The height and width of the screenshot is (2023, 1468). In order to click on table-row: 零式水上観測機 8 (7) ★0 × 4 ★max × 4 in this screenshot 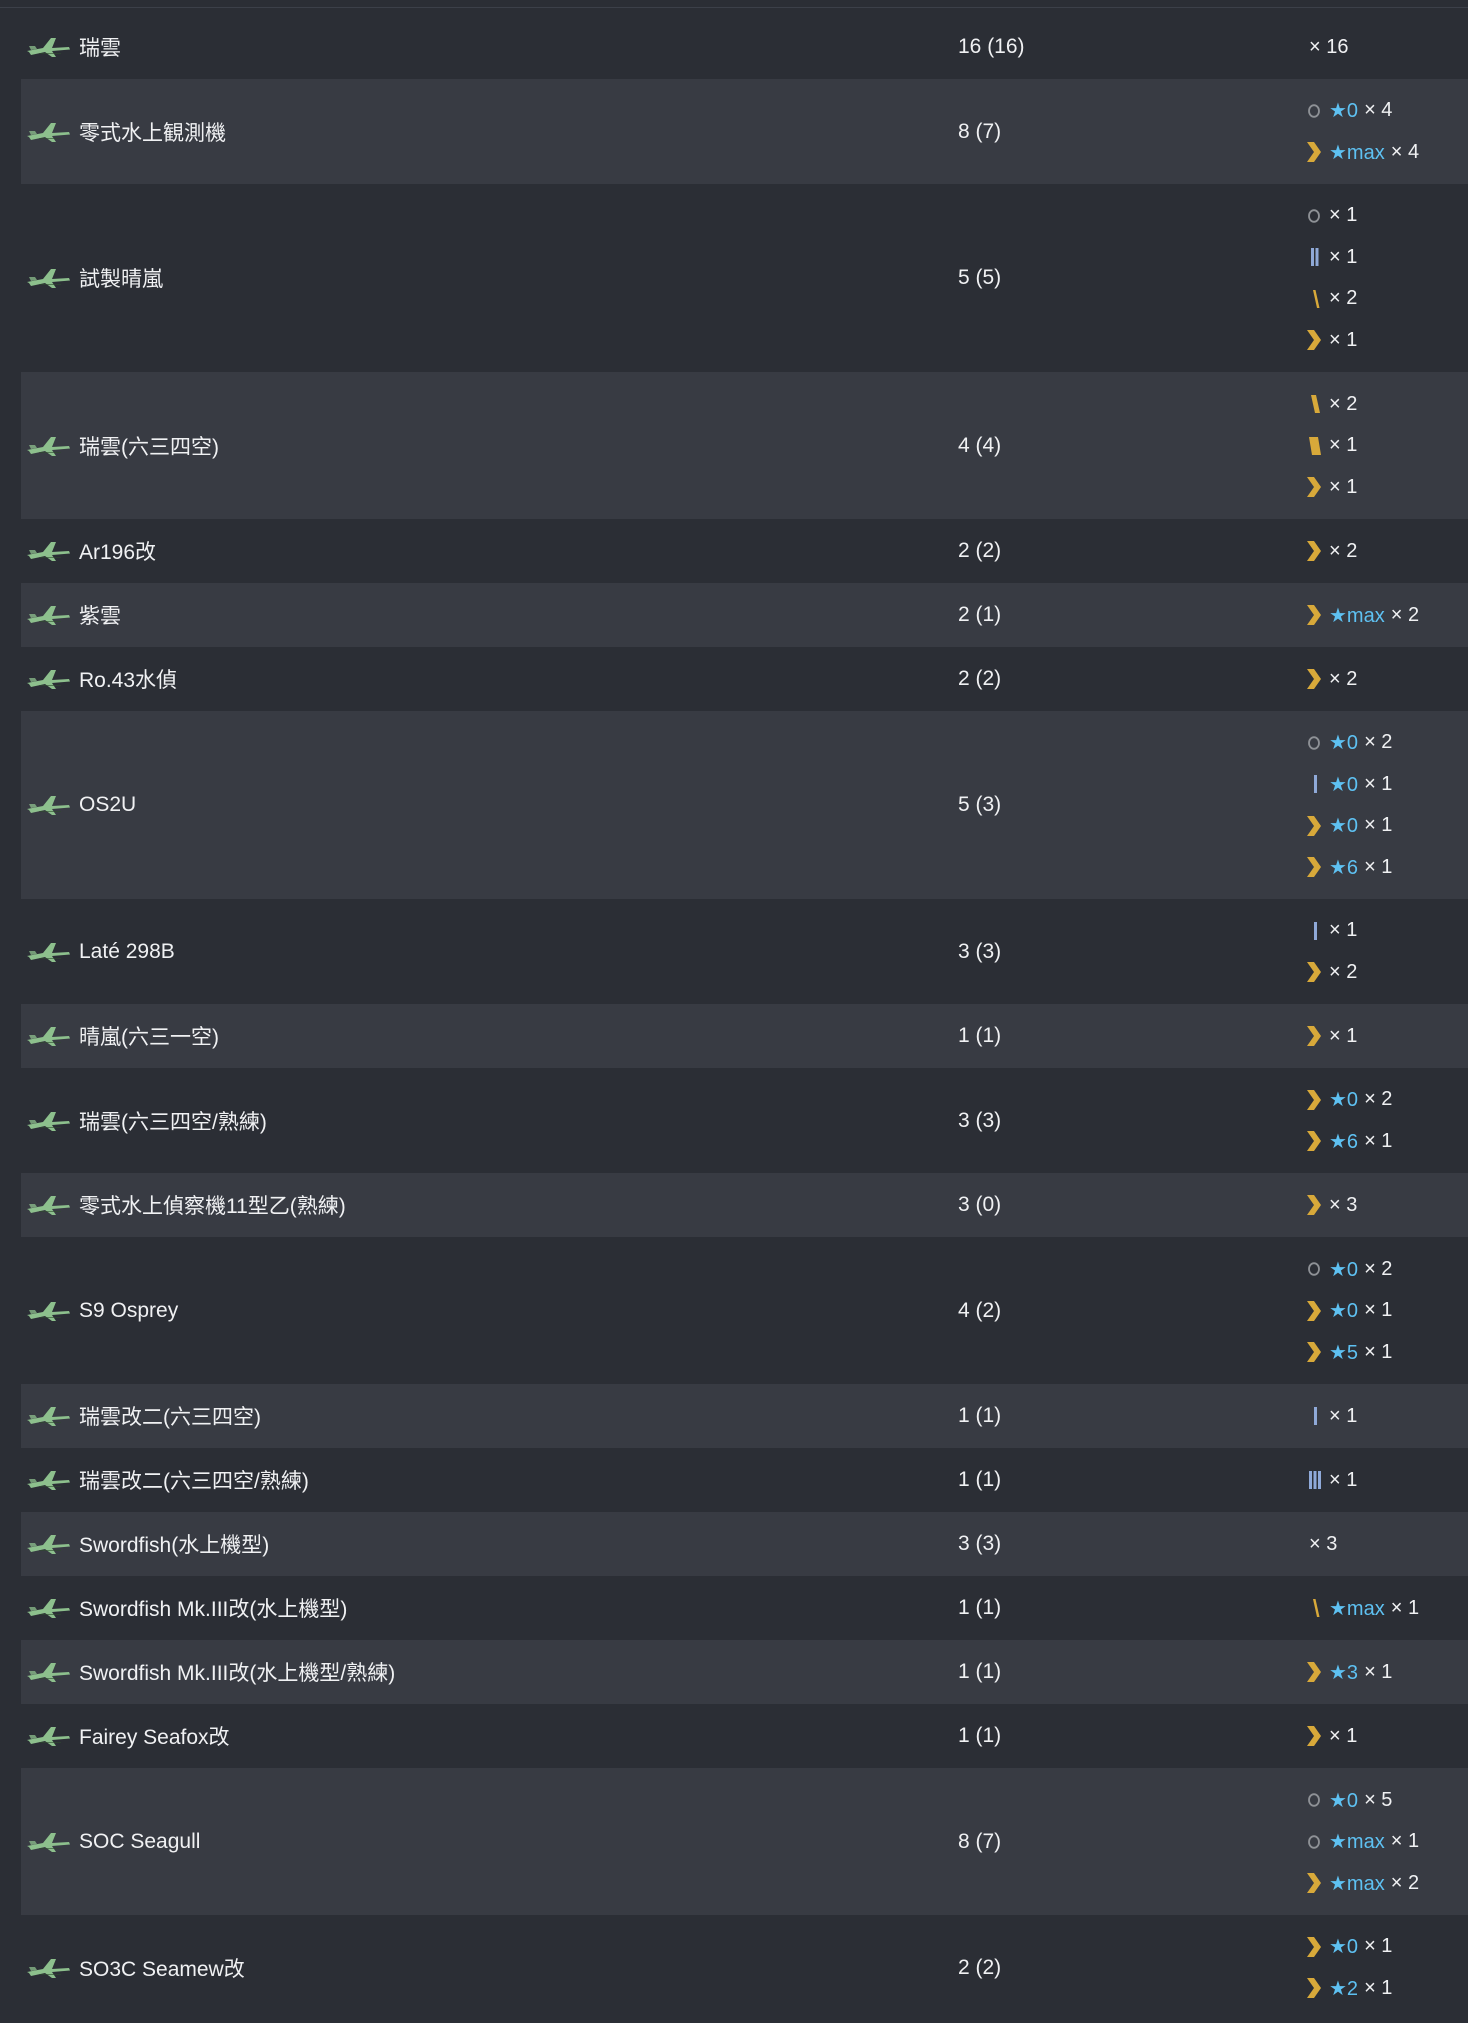, I will do `click(744, 131)`.